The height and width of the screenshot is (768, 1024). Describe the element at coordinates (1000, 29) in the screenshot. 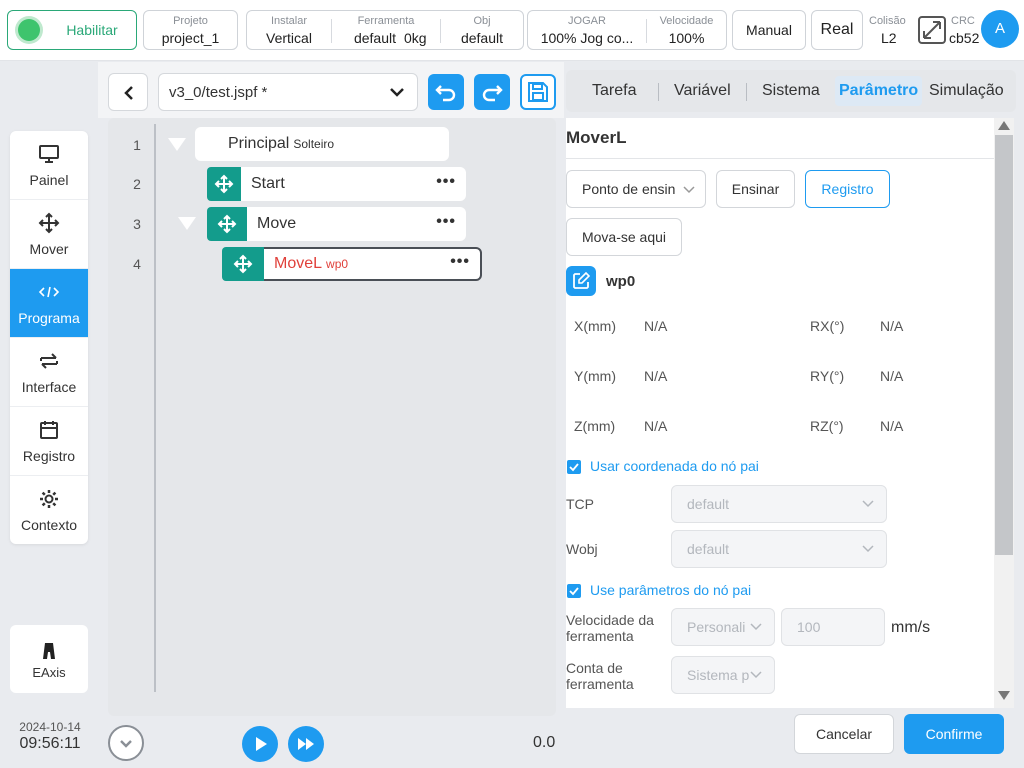

I see `user-avatar: A` at that location.